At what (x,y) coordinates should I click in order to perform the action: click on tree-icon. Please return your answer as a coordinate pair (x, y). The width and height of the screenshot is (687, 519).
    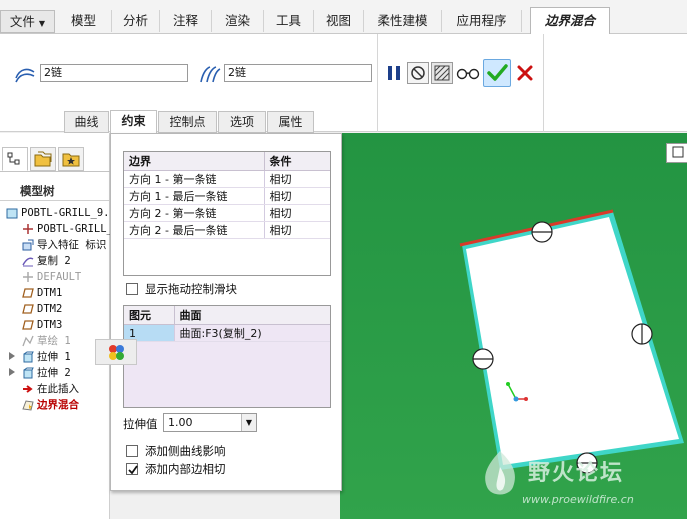
    Looking at the image, I should click on (13, 158).